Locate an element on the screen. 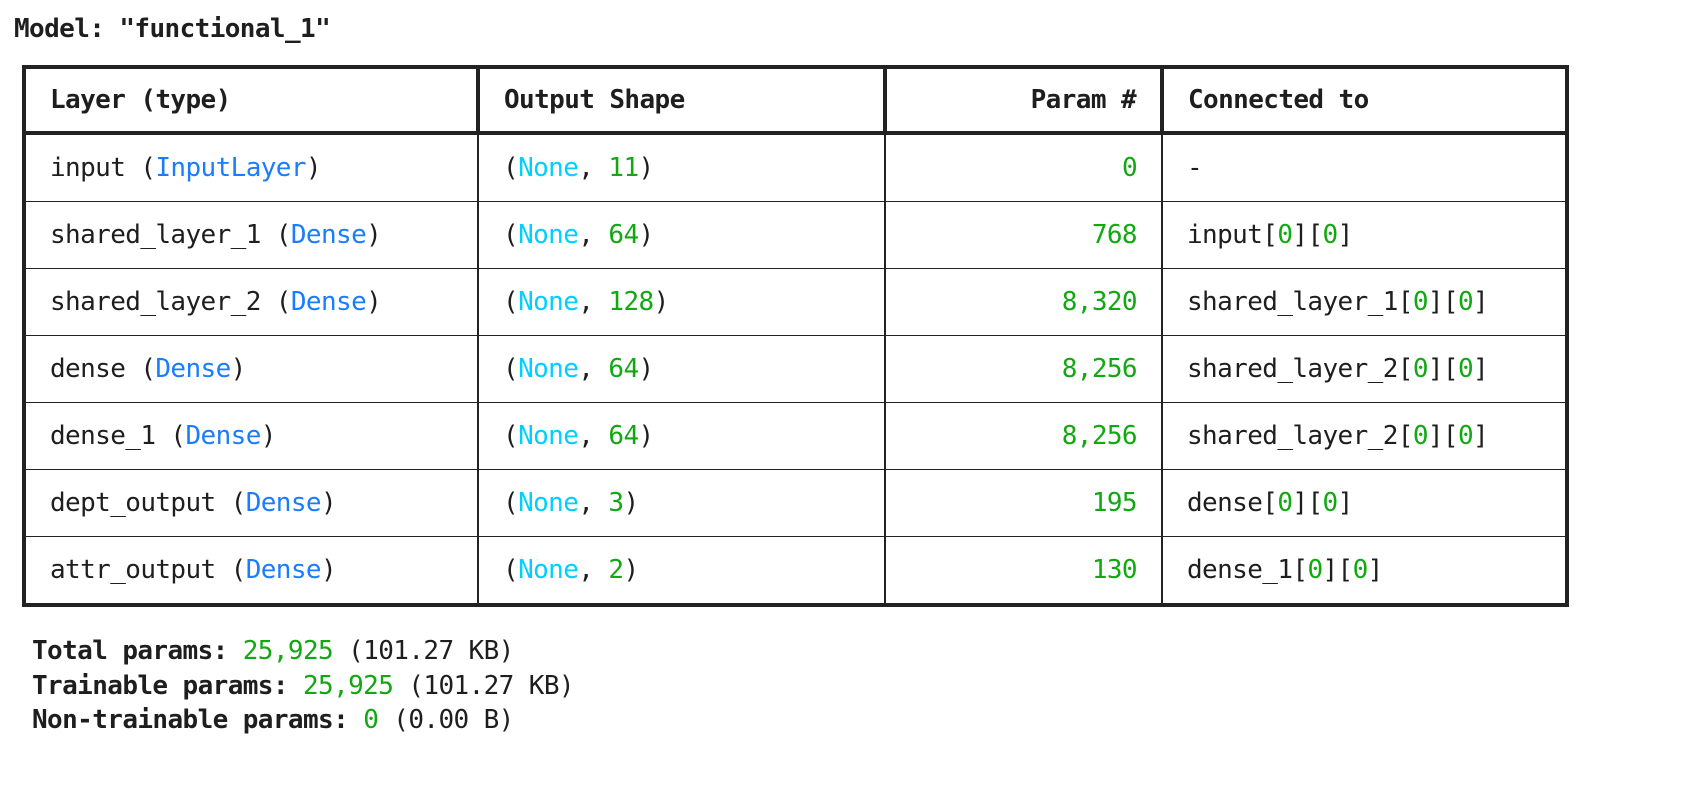  layer-cell: shared_layer_2 (Dense) is located at coordinates (251, 302).